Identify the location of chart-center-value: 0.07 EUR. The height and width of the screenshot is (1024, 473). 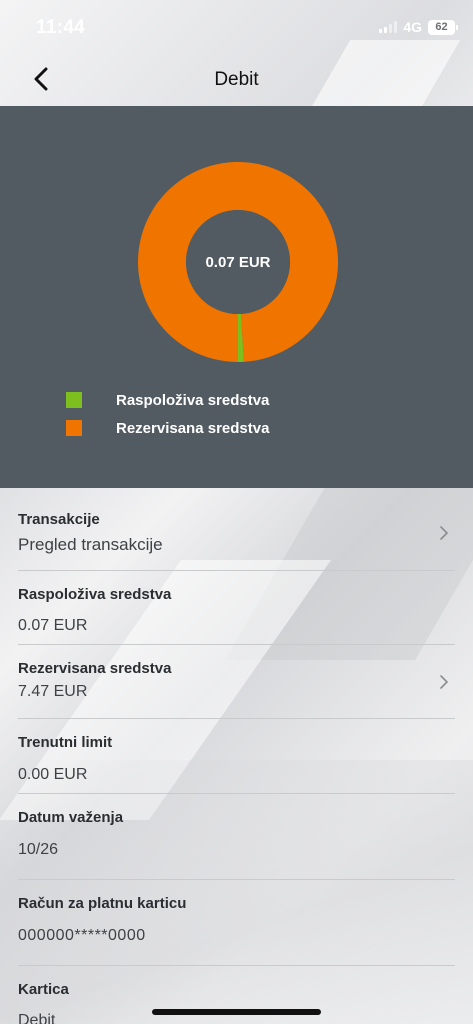
(238, 262).